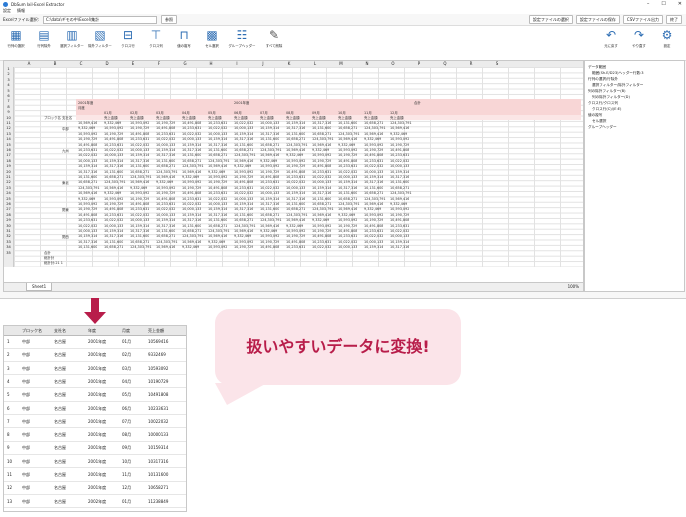  What do you see at coordinates (7, 11) in the screenshot?
I see `menu-settings: 設定` at bounding box center [7, 11].